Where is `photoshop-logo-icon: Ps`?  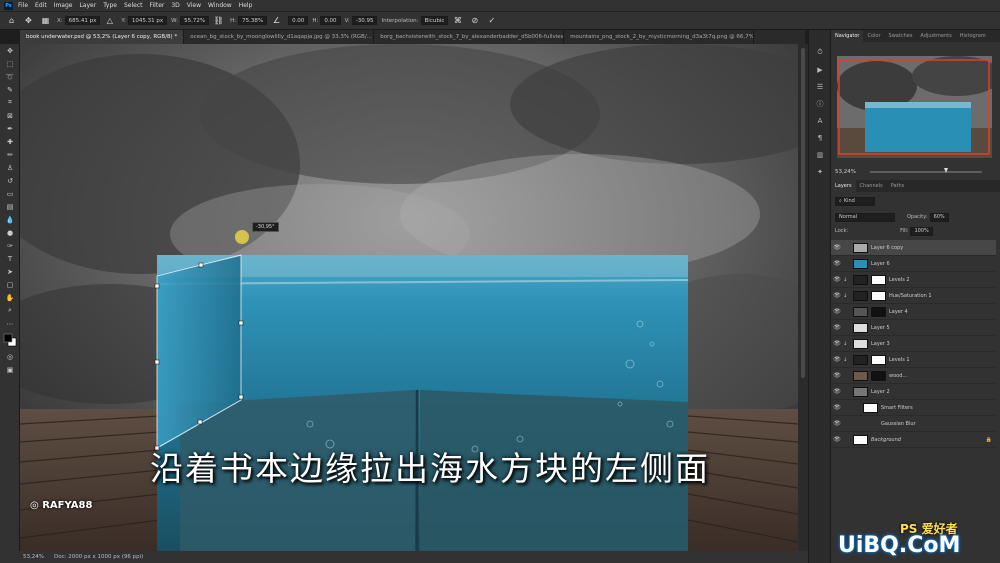
photoshop-logo-icon: Ps is located at coordinates (8, 5).